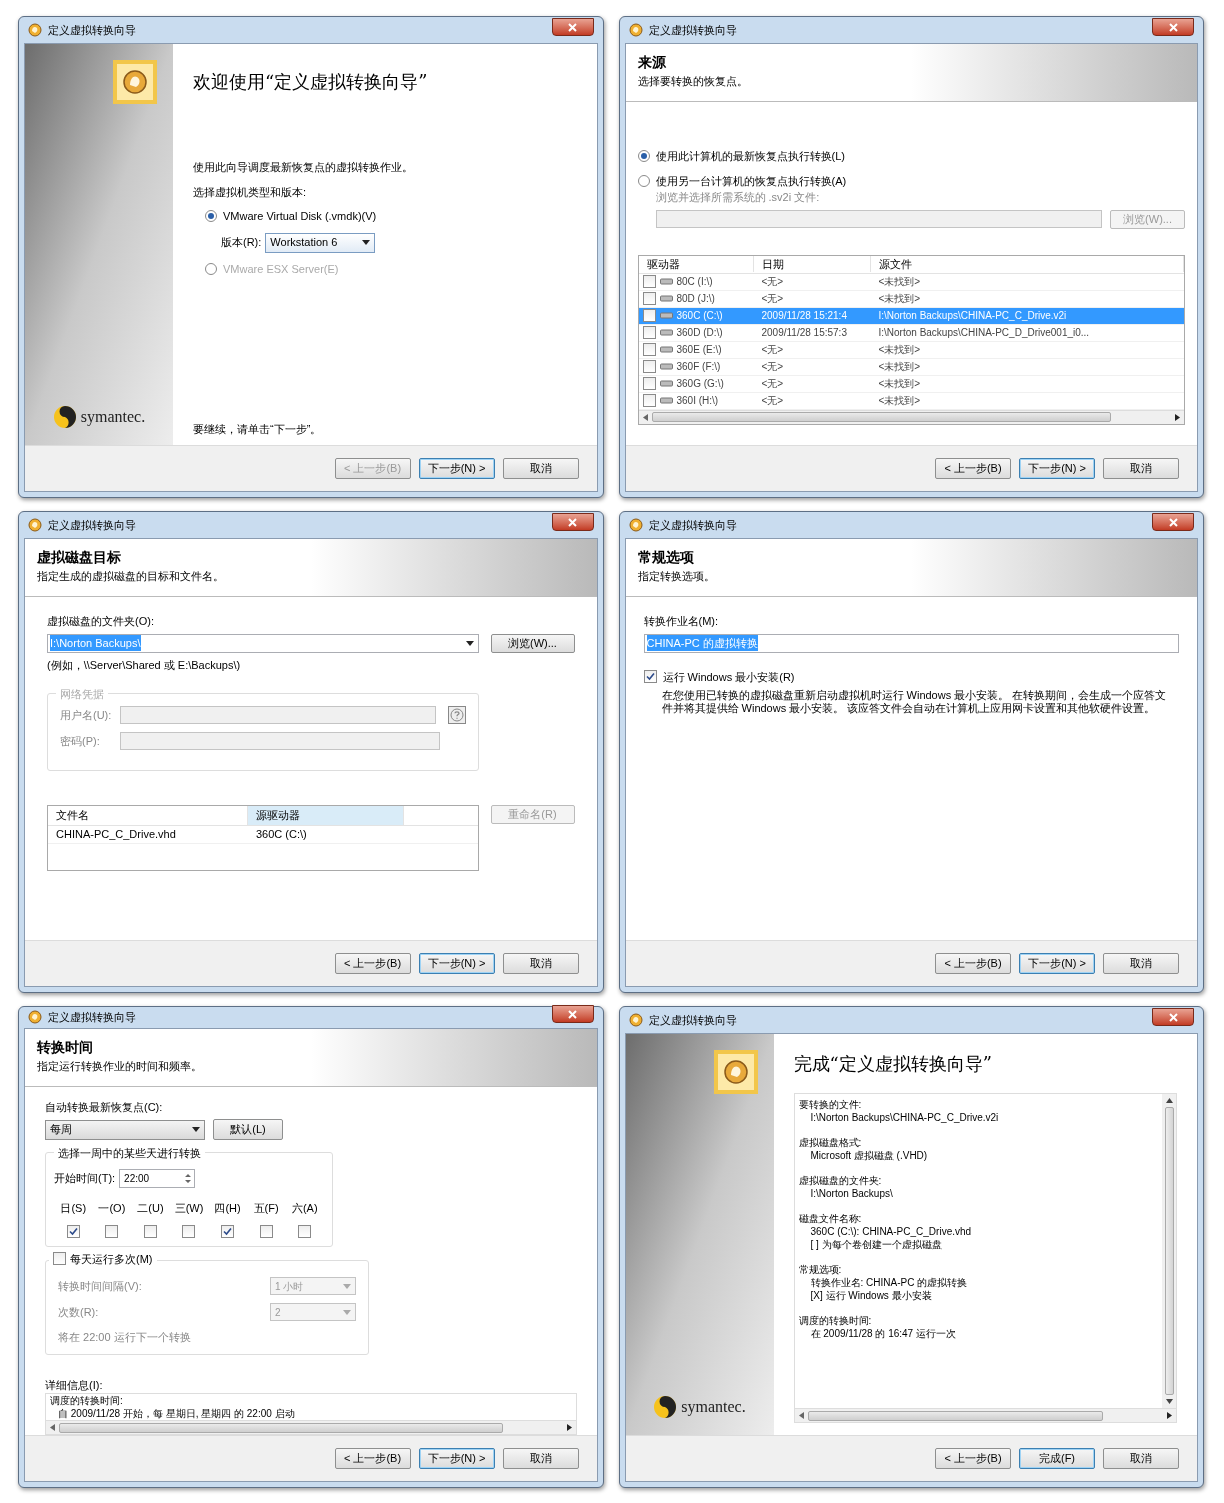 This screenshot has width=1224, height=1503. What do you see at coordinates (1027, 264) in the screenshot?
I see `column-header: 源文件` at bounding box center [1027, 264].